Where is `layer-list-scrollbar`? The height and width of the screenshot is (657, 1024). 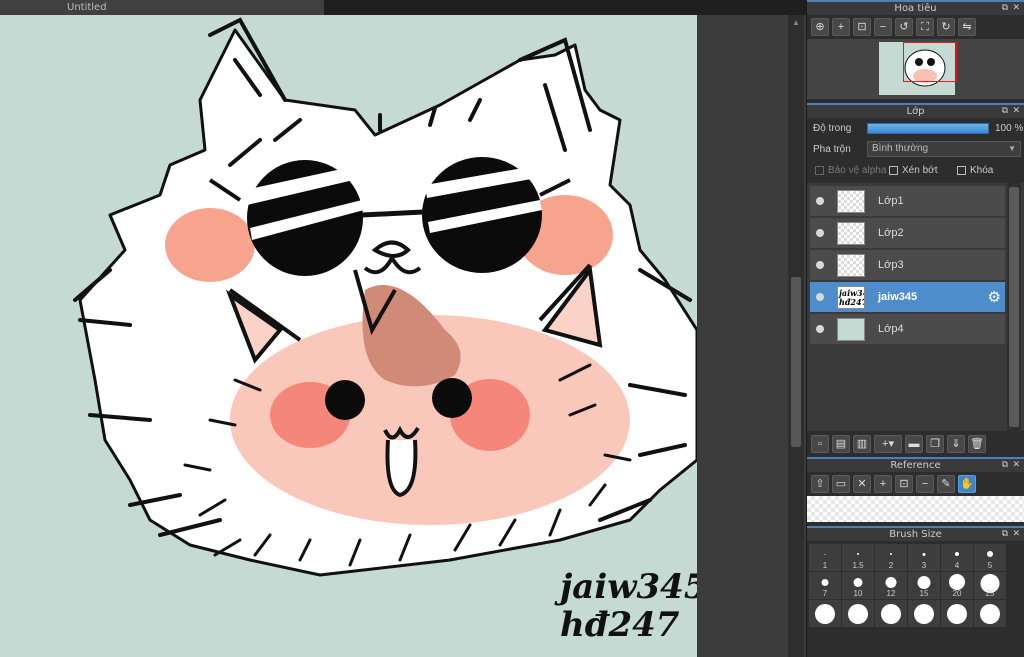
layer-list-scrollbar is located at coordinates (1014, 307).